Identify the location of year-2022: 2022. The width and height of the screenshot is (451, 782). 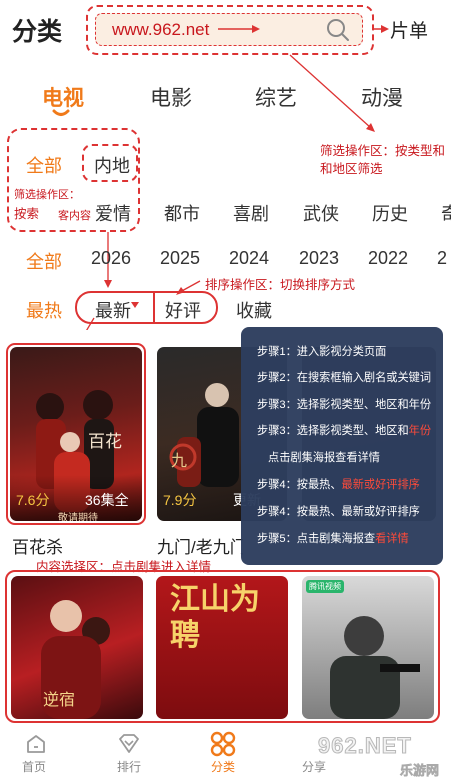
(388, 258).